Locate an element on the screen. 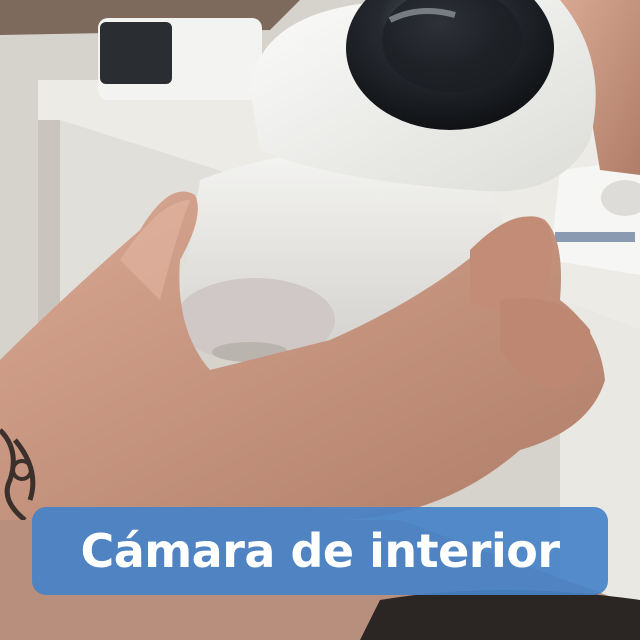  box-camera-face is located at coordinates (136, 53).